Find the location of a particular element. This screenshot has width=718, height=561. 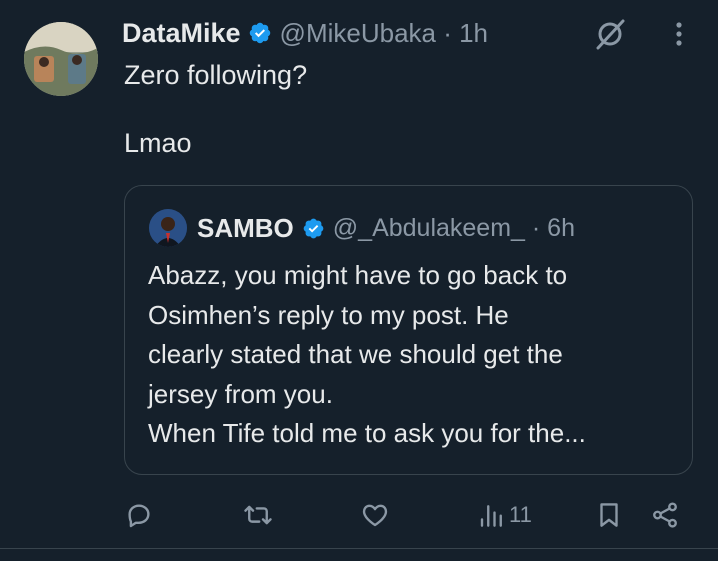

quoted-handle-time: @_Abdulakeem_ · 6h is located at coordinates (454, 228).